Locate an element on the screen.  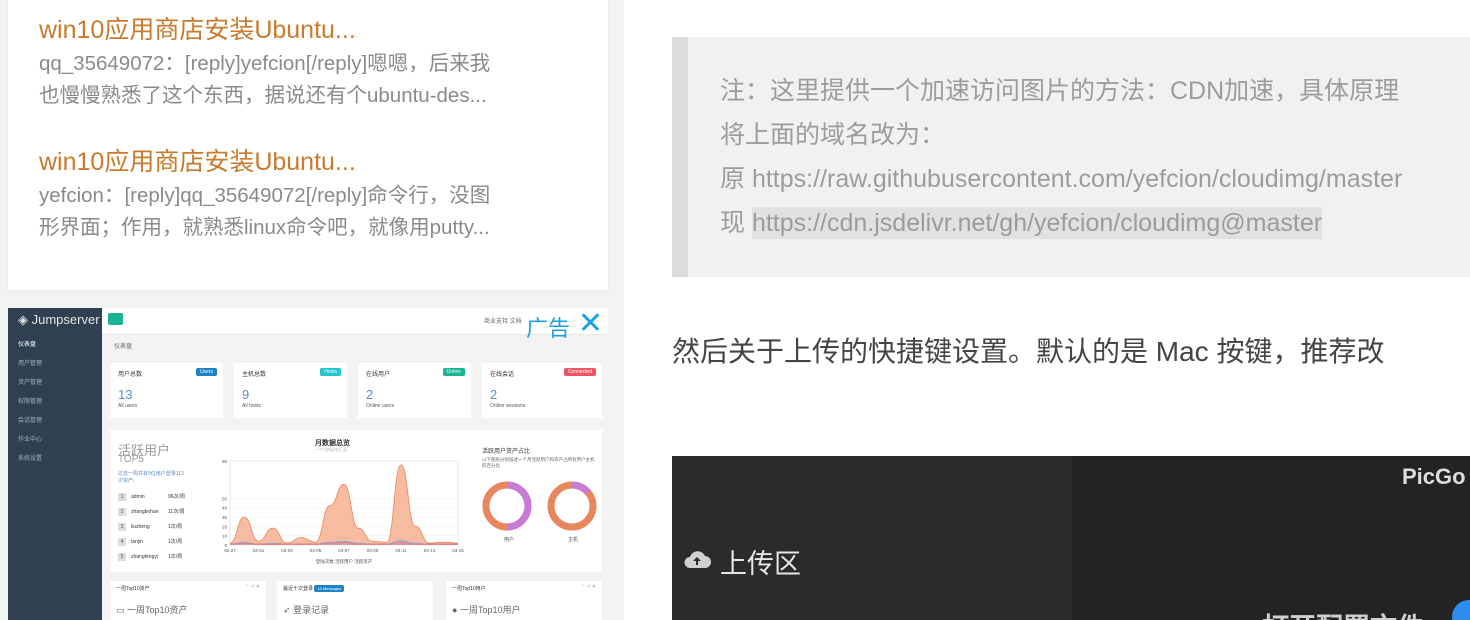
rank-value: 11次/周 is located at coordinates (176, 512).